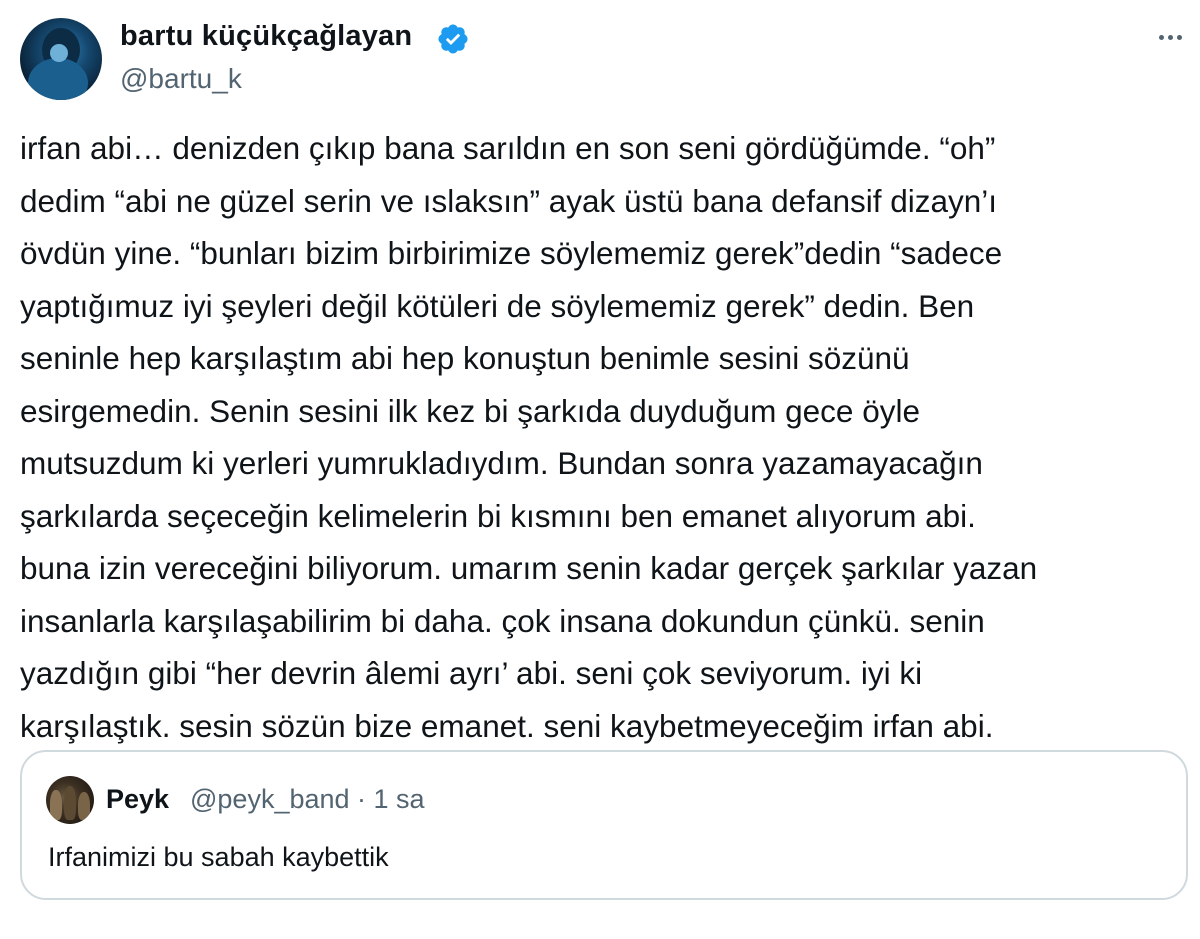 The height and width of the screenshot is (939, 1200). What do you see at coordinates (1170, 37) in the screenshot?
I see `more-options-icon` at bounding box center [1170, 37].